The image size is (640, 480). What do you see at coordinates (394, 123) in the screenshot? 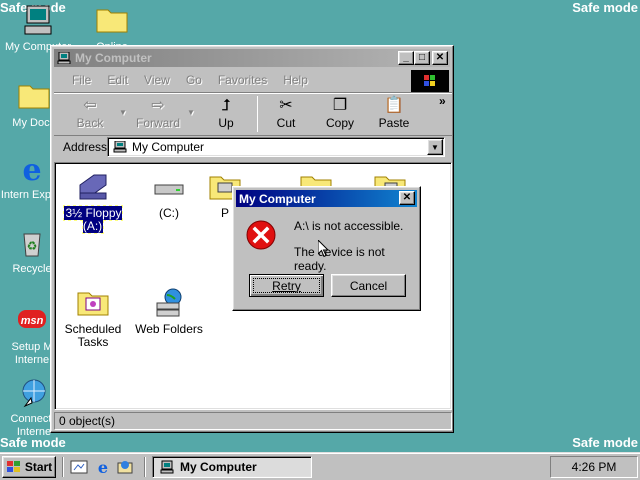
I see `paste-label: Paste` at bounding box center [394, 123].